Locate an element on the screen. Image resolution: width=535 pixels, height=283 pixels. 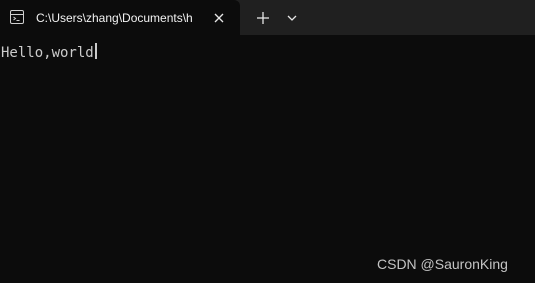
output-line: Hello,world is located at coordinates (49, 52).